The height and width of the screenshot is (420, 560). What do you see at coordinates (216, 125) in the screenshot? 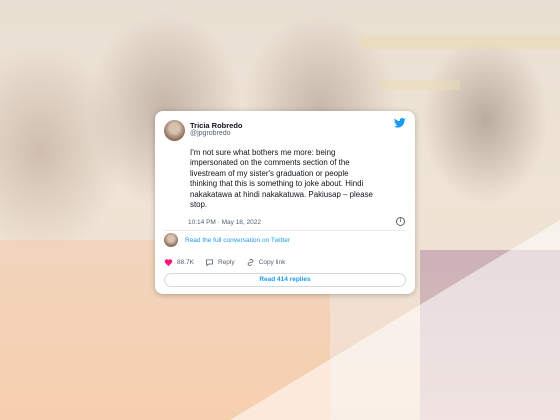
I see `display-name: Tricia Robredo` at bounding box center [216, 125].